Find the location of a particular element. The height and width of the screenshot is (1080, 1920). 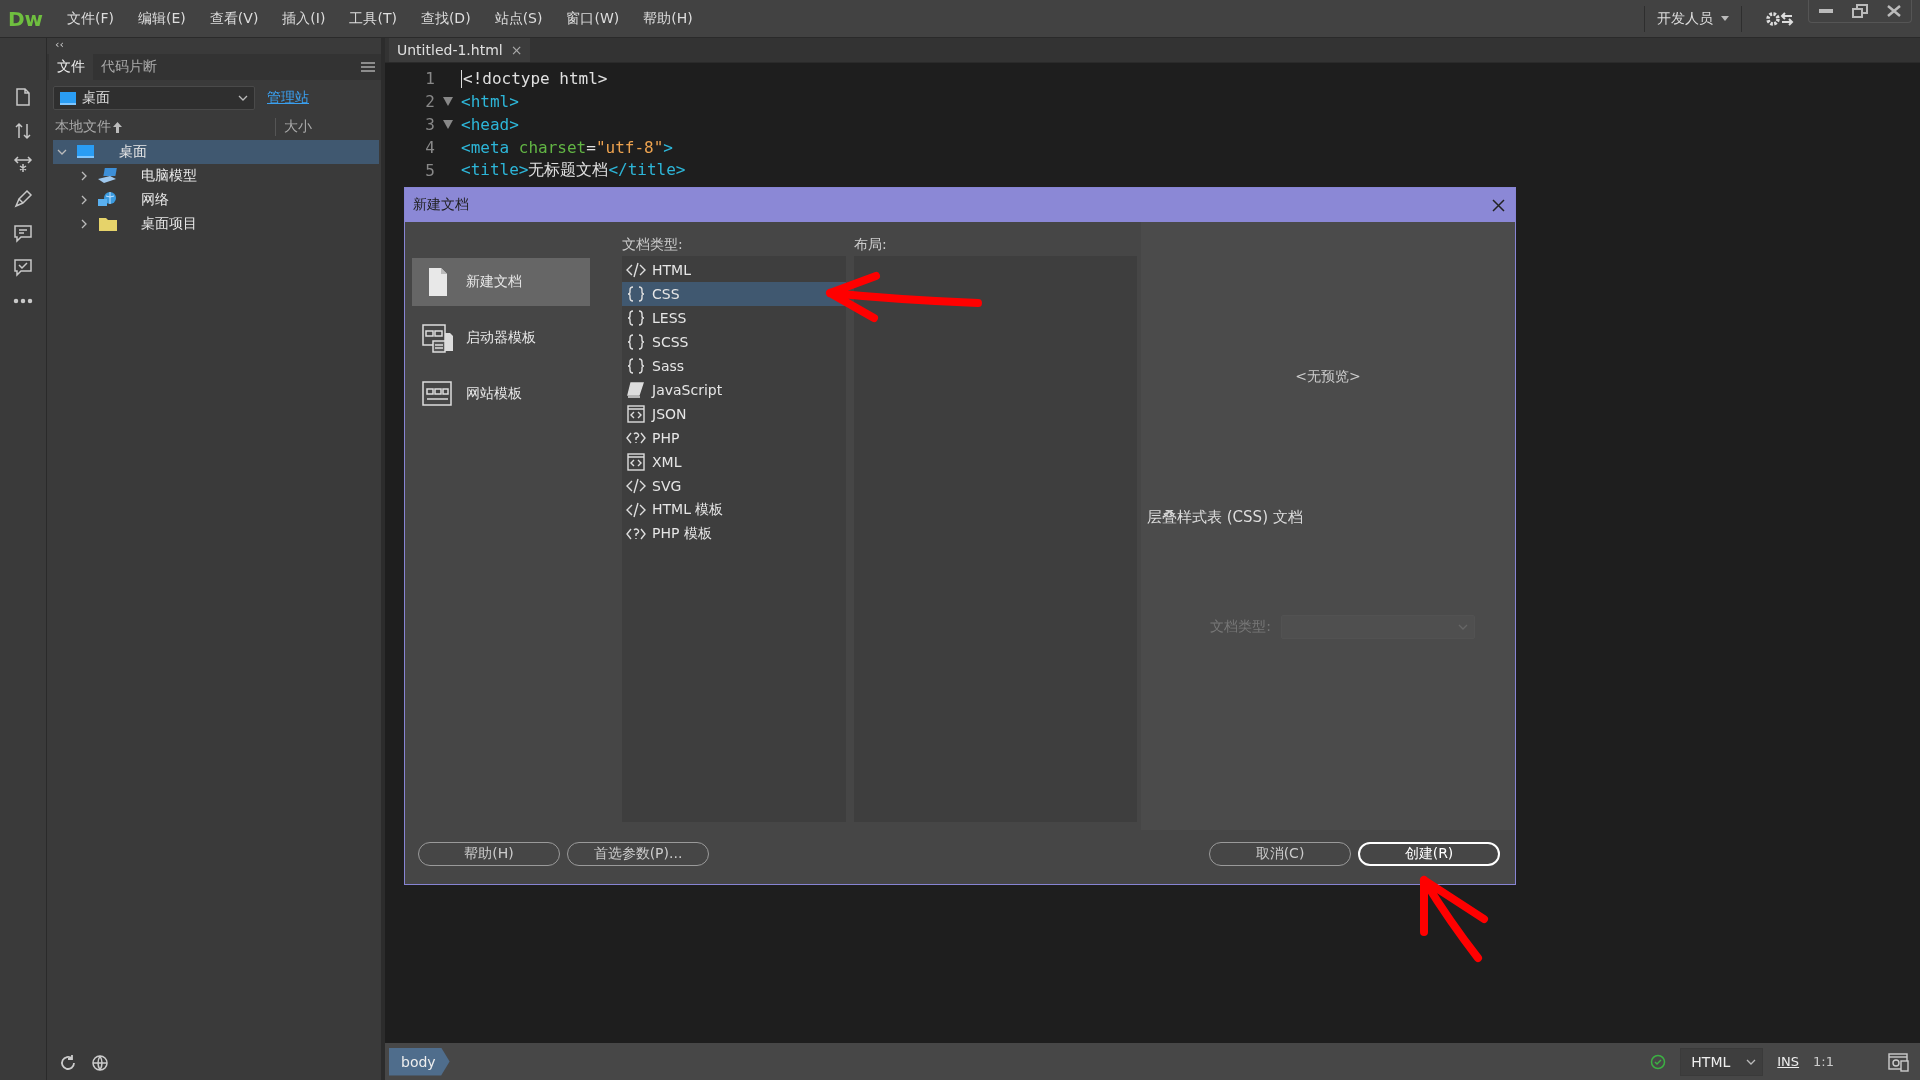

document-type-item: SVG is located at coordinates (734, 486).